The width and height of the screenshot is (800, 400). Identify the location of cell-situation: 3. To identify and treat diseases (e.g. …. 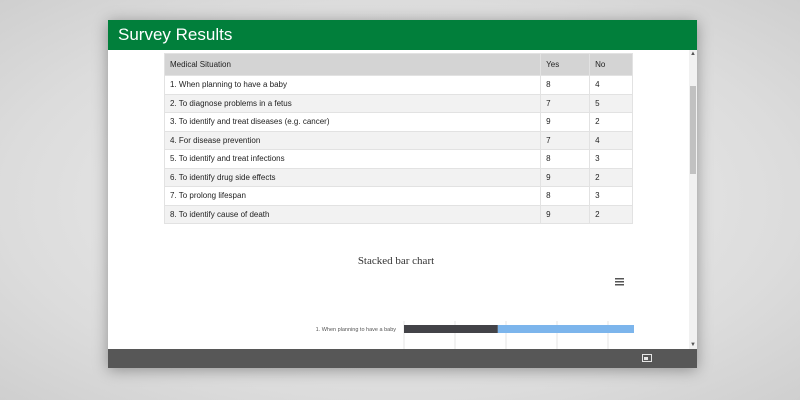
(352, 122).